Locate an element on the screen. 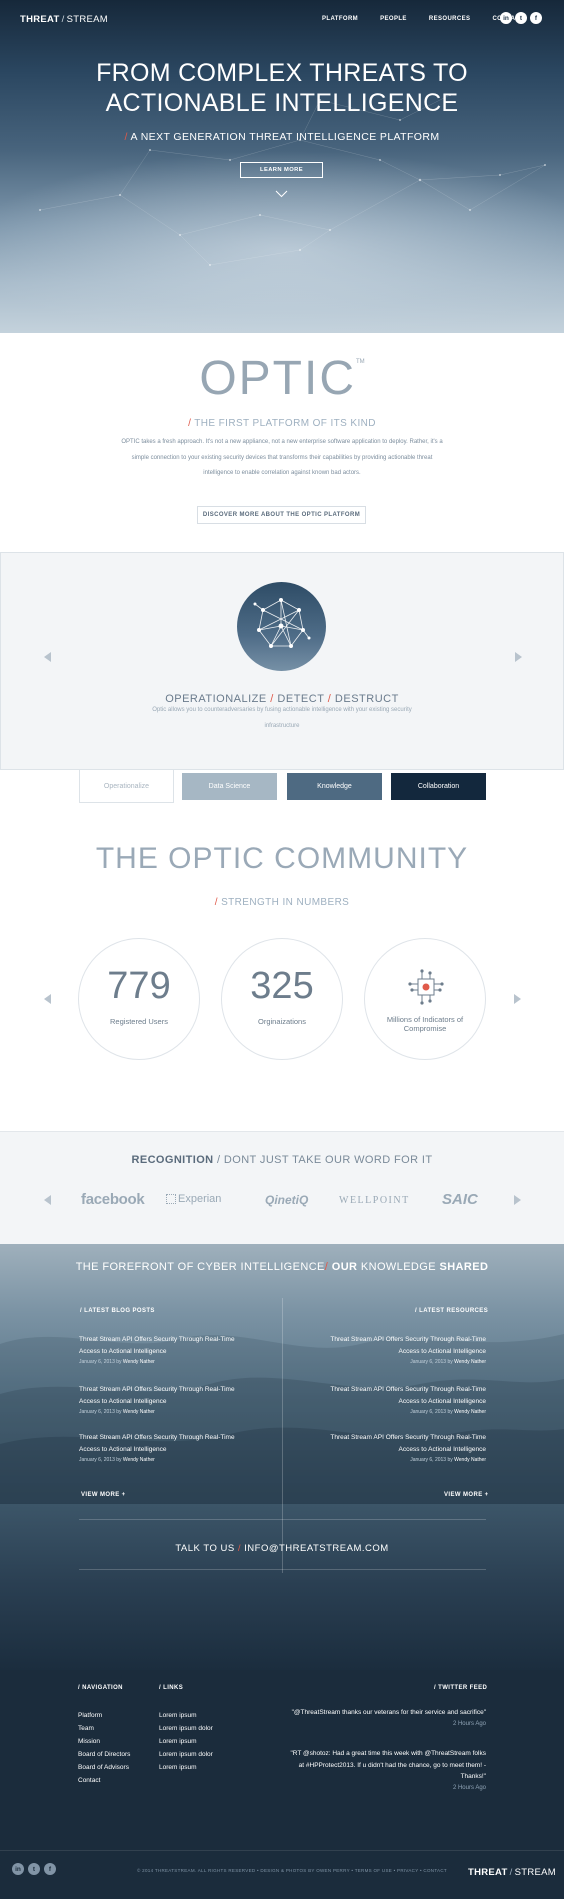 The height and width of the screenshot is (1899, 564). experian-mark-icon is located at coordinates (171, 1199).